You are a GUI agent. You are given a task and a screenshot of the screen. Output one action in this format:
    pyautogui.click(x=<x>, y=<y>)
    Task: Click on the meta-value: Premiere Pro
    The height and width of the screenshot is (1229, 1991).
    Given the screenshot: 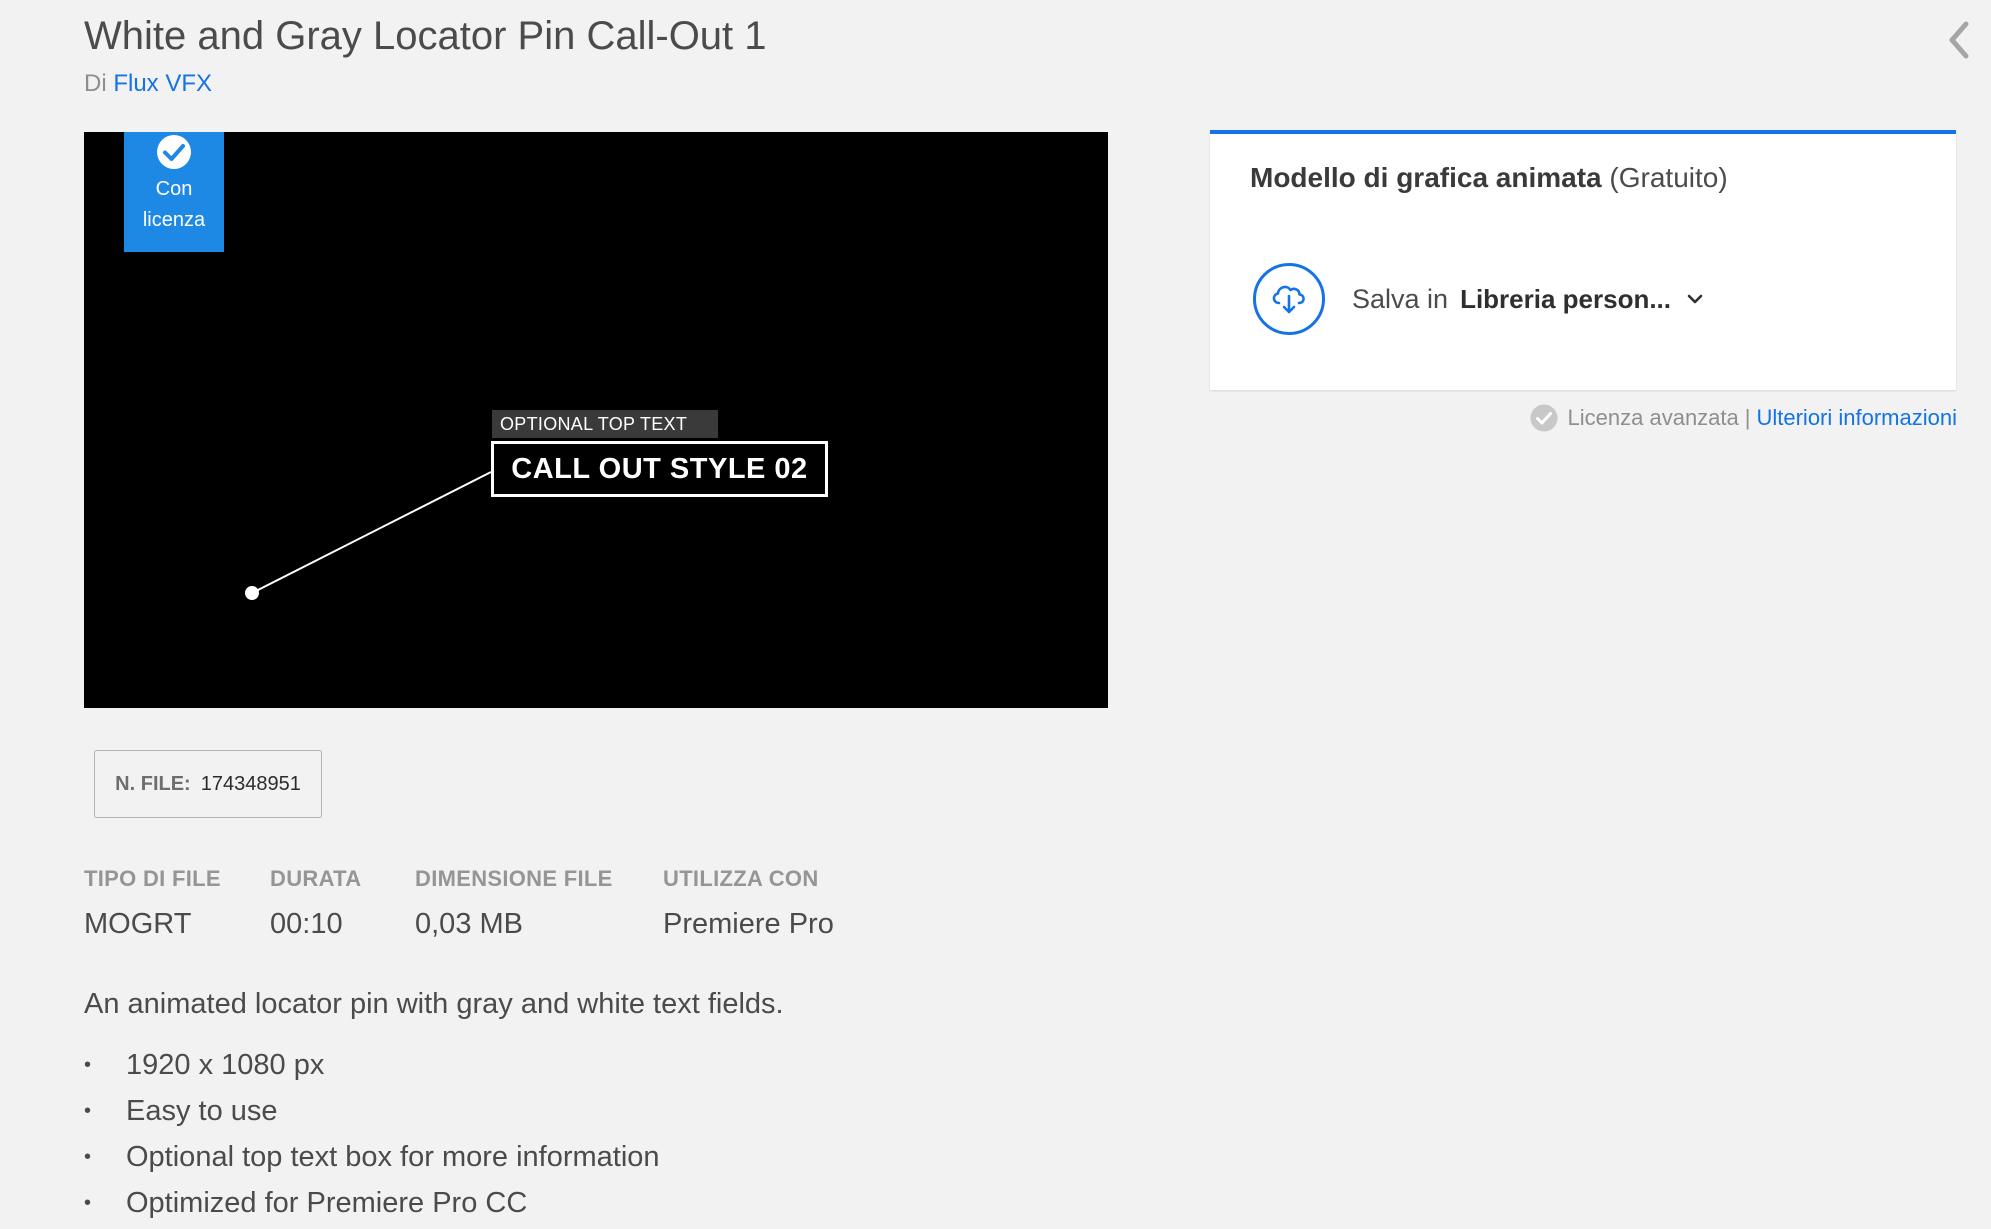 What is the action you would take?
    pyautogui.click(x=748, y=924)
    